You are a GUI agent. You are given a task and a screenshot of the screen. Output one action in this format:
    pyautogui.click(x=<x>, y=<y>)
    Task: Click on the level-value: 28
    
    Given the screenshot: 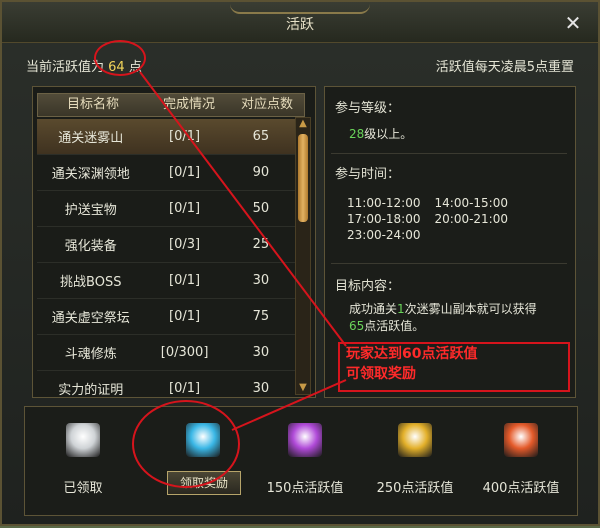 What is the action you would take?
    pyautogui.click(x=357, y=134)
    